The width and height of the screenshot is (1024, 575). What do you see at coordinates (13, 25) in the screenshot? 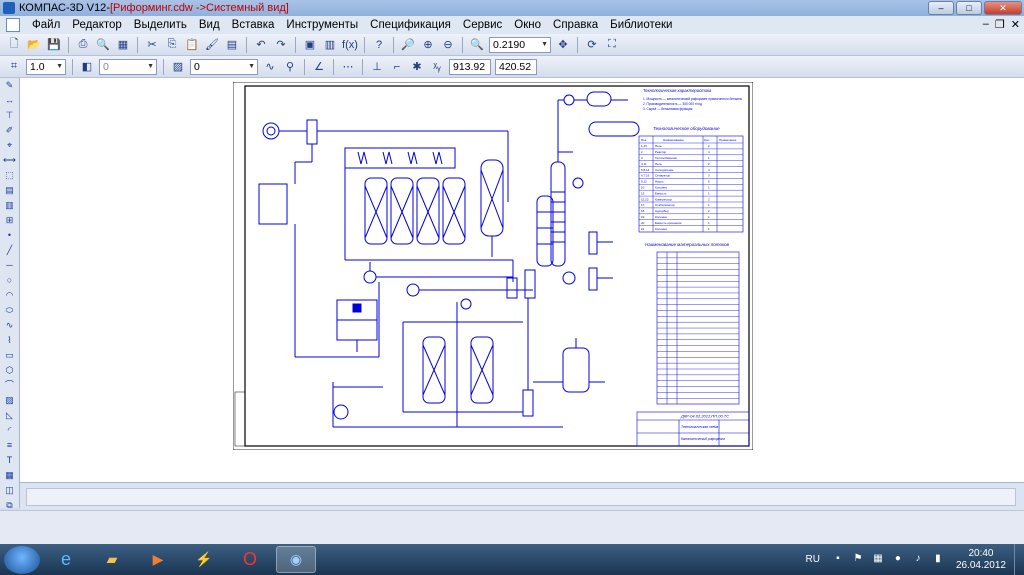
I see `document-icon` at bounding box center [13, 25].